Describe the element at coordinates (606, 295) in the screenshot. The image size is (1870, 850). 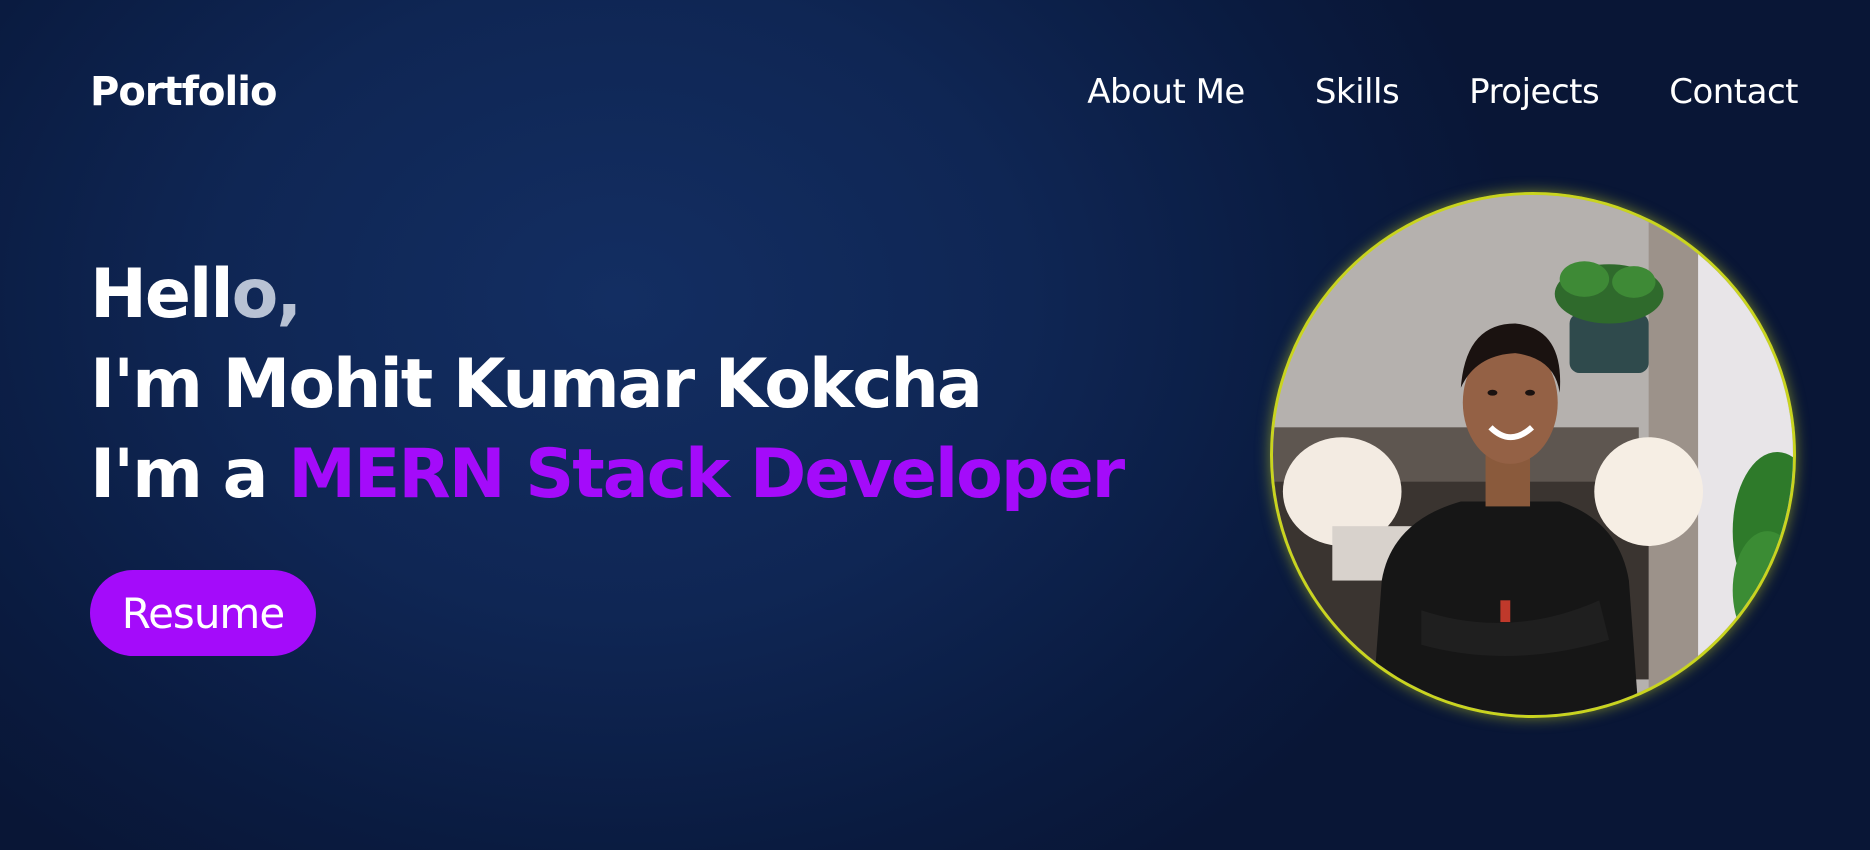
I see `greeting-line: Hello,` at that location.